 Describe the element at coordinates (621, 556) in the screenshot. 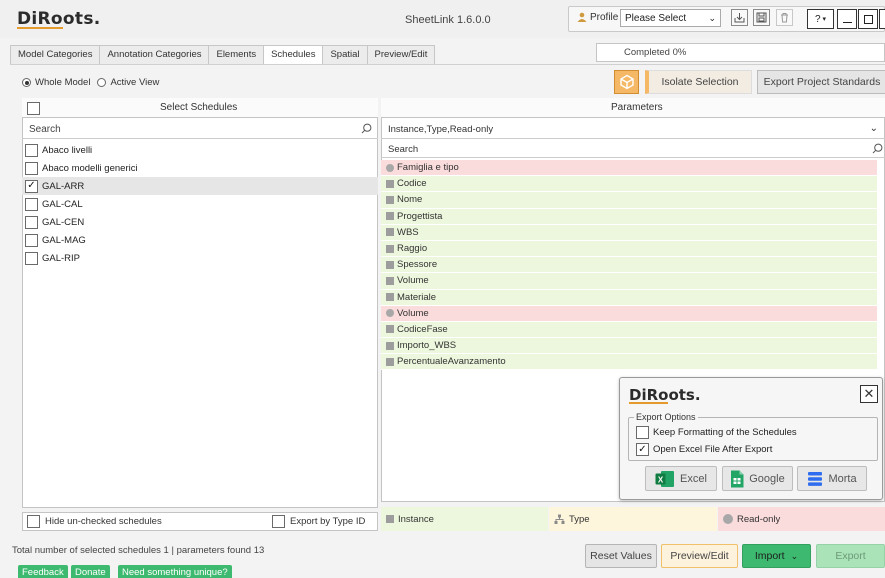

I see `reset-values-button: Reset Values` at that location.